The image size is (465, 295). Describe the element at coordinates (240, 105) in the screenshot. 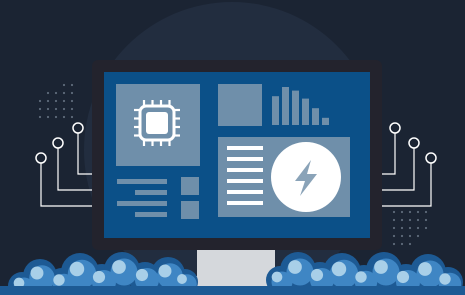

I see `image-placeholder` at that location.